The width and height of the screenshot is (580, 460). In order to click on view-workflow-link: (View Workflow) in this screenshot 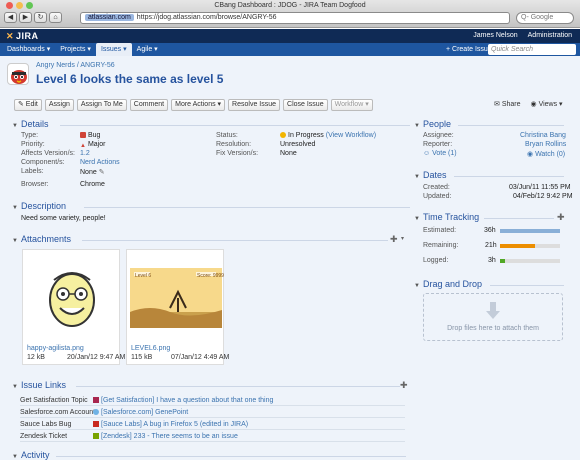, I will do `click(351, 135)`.